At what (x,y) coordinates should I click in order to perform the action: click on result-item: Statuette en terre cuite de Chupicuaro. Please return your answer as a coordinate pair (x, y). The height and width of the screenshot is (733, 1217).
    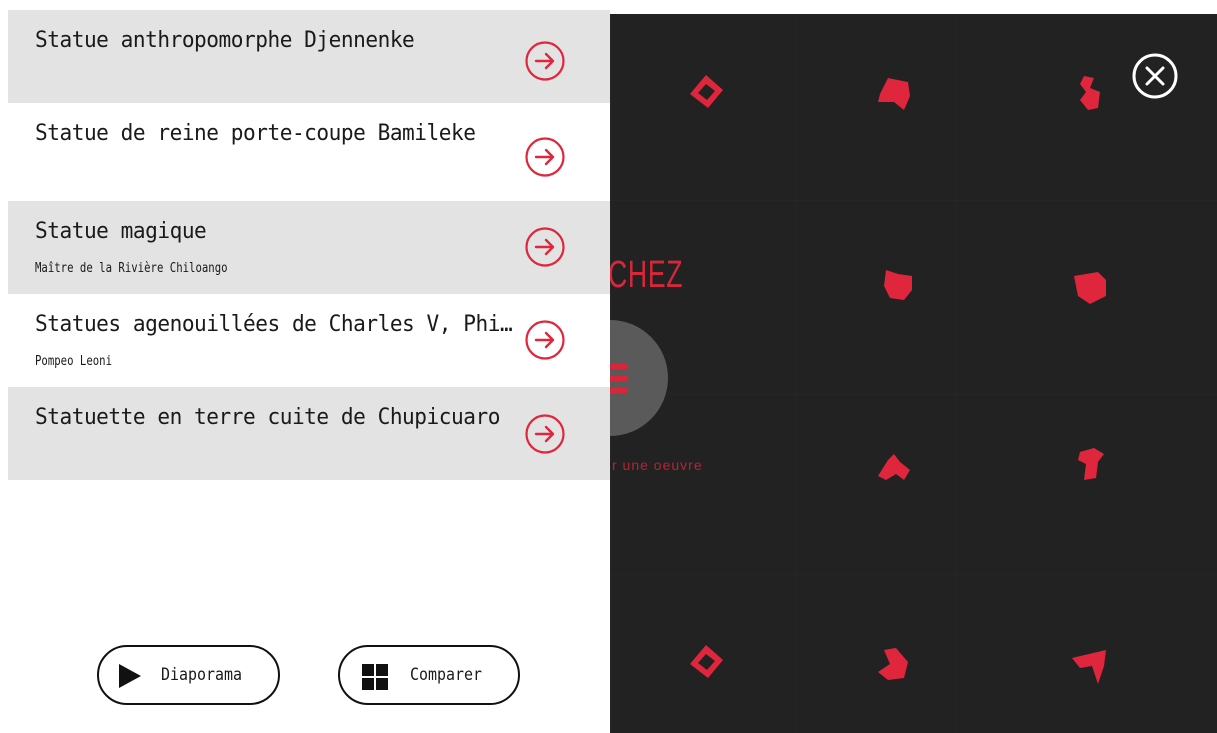
    Looking at the image, I should click on (309, 433).